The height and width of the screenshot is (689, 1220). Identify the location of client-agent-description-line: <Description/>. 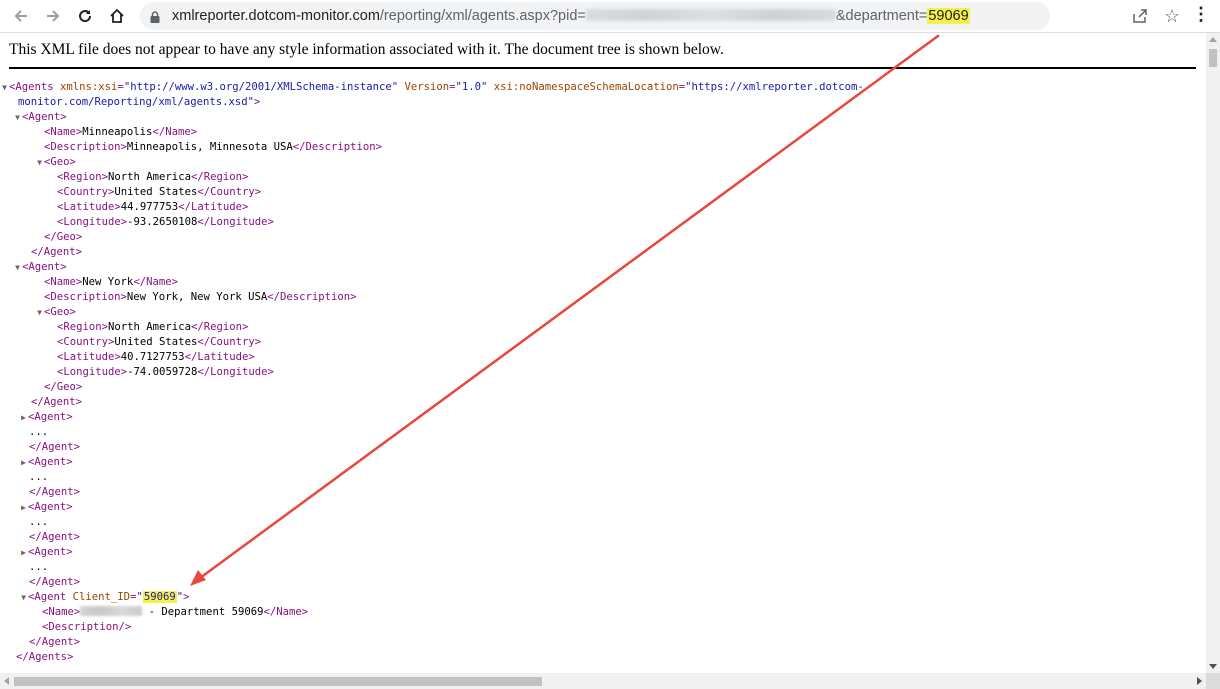
(432, 627).